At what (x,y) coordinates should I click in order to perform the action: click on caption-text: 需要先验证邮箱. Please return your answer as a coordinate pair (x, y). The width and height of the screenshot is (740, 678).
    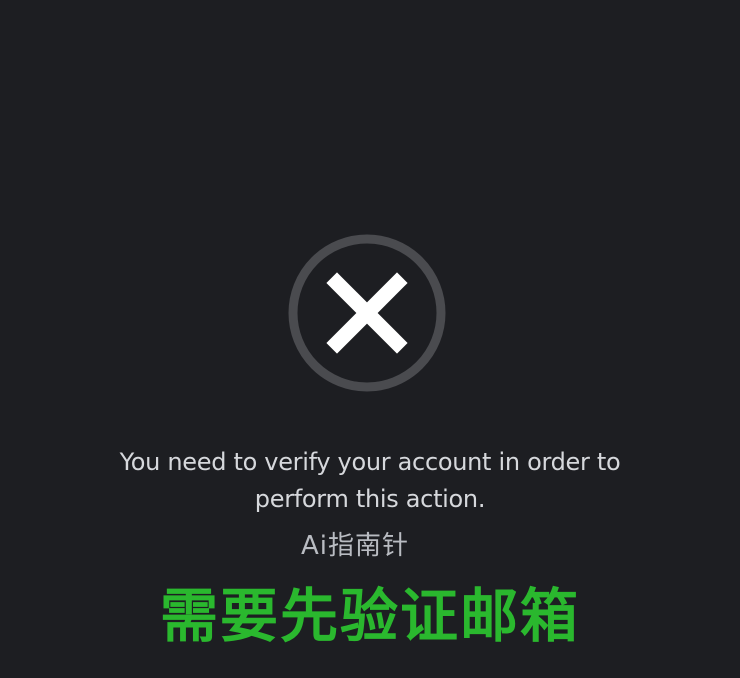
    Looking at the image, I should click on (369, 616).